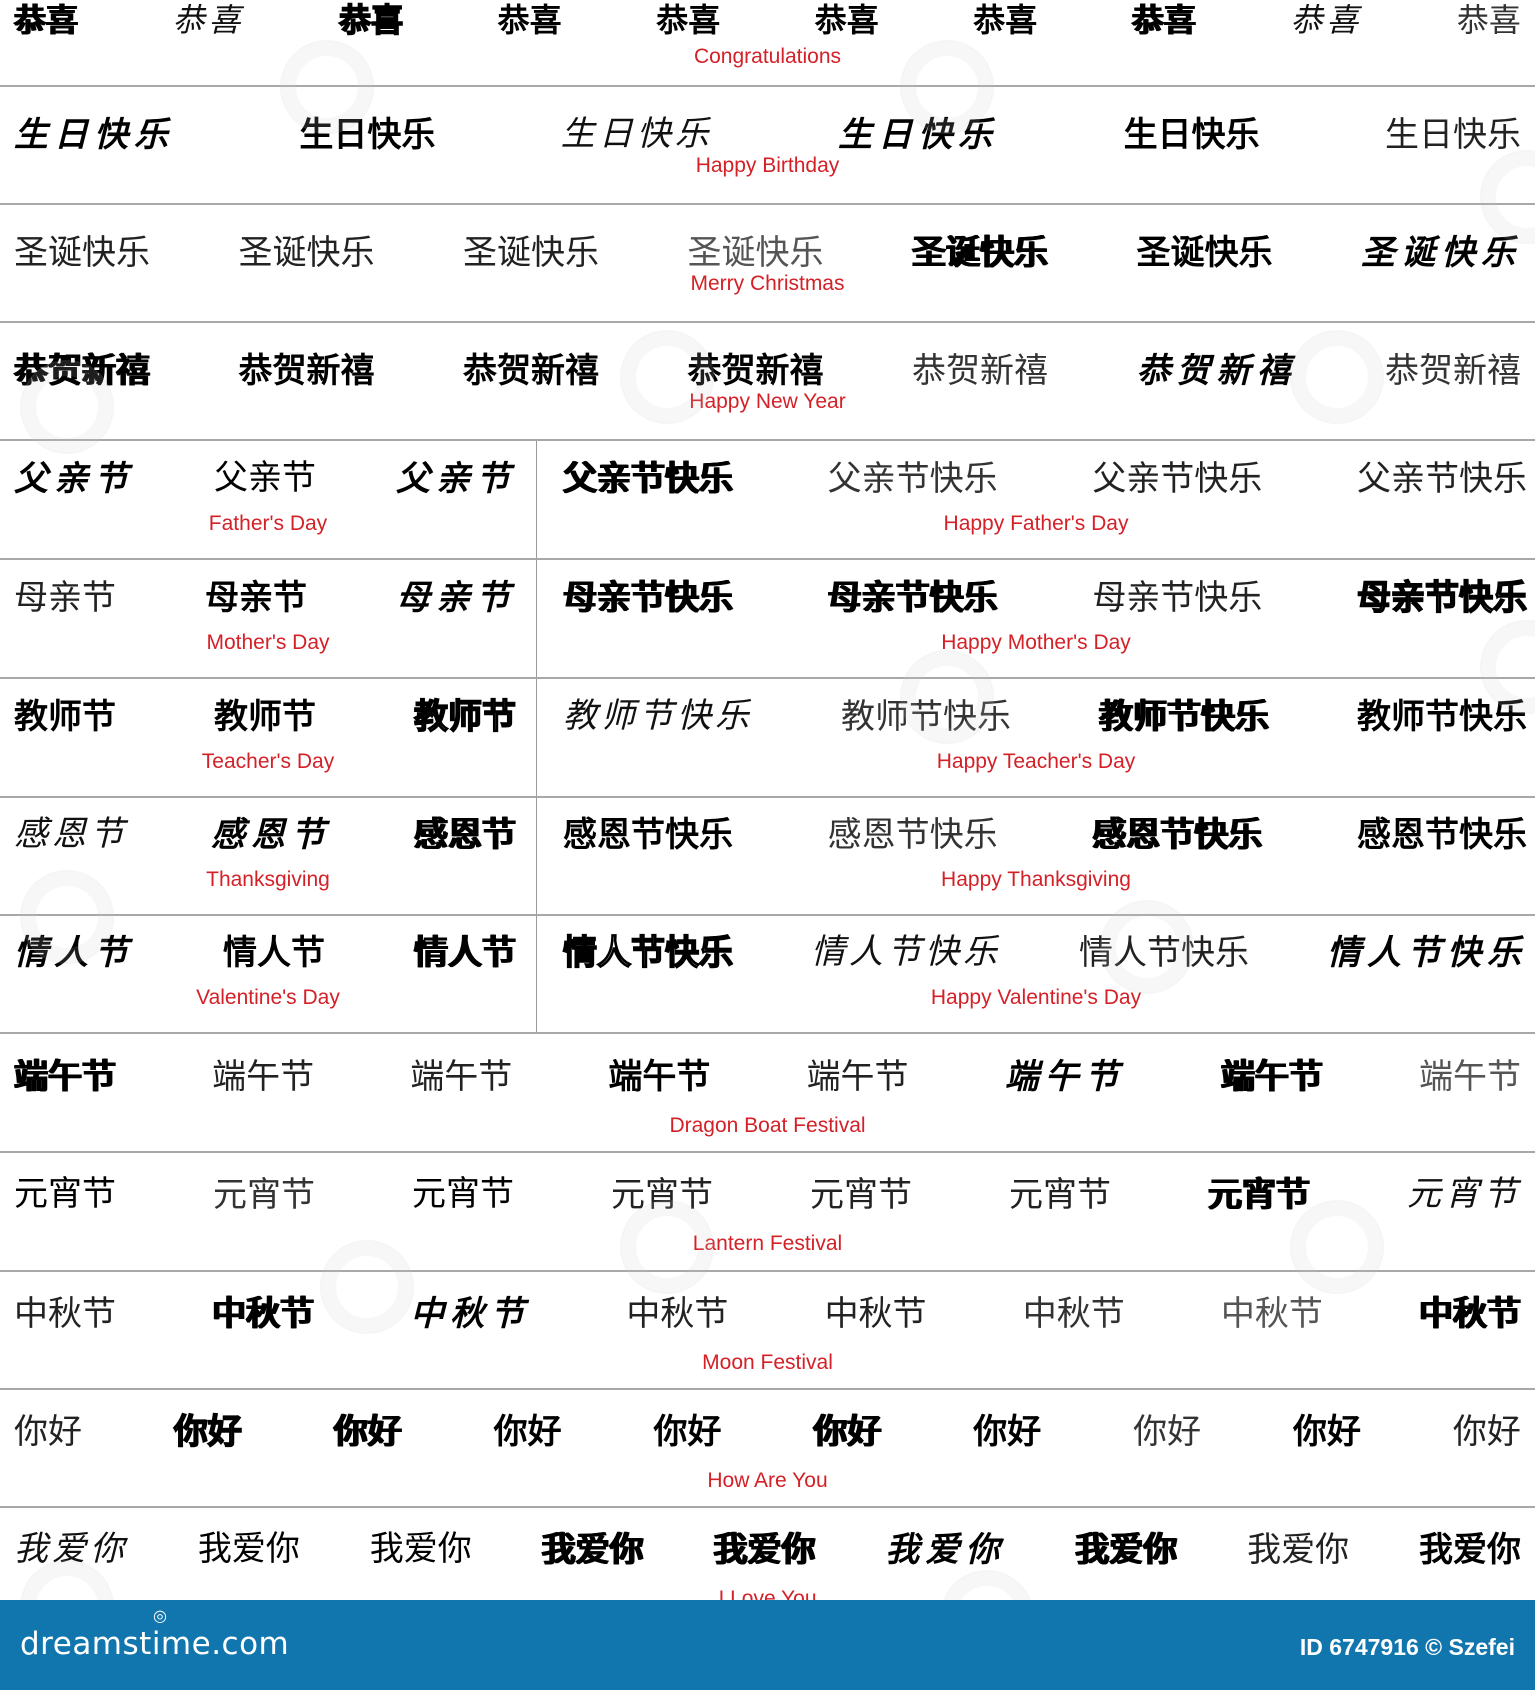 The width and height of the screenshot is (1535, 1690). Describe the element at coordinates (767, 1243) in the screenshot. I see `english-translation-label: Lantern Festival` at that location.